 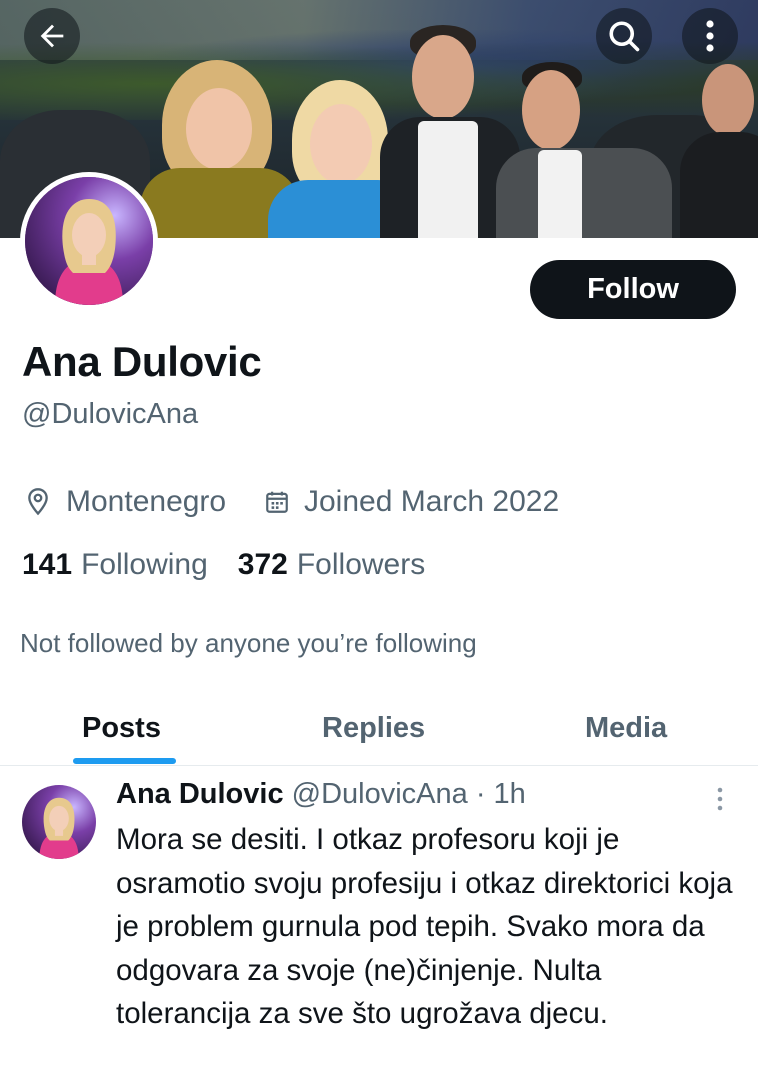 I want to click on profile-stats: 141 Following 372 Followers, so click(x=223, y=565).